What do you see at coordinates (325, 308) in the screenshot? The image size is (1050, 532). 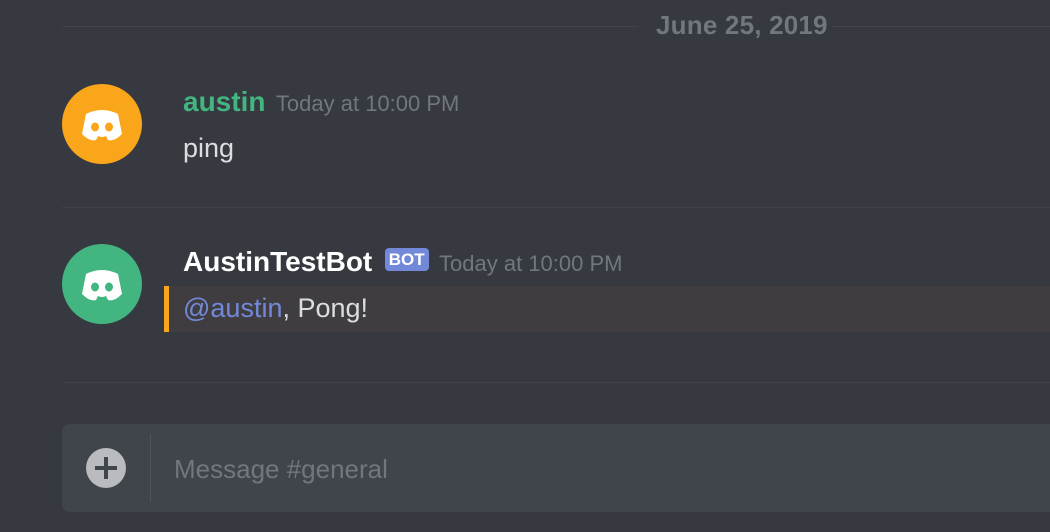 I see `message-text: , Pong!` at bounding box center [325, 308].